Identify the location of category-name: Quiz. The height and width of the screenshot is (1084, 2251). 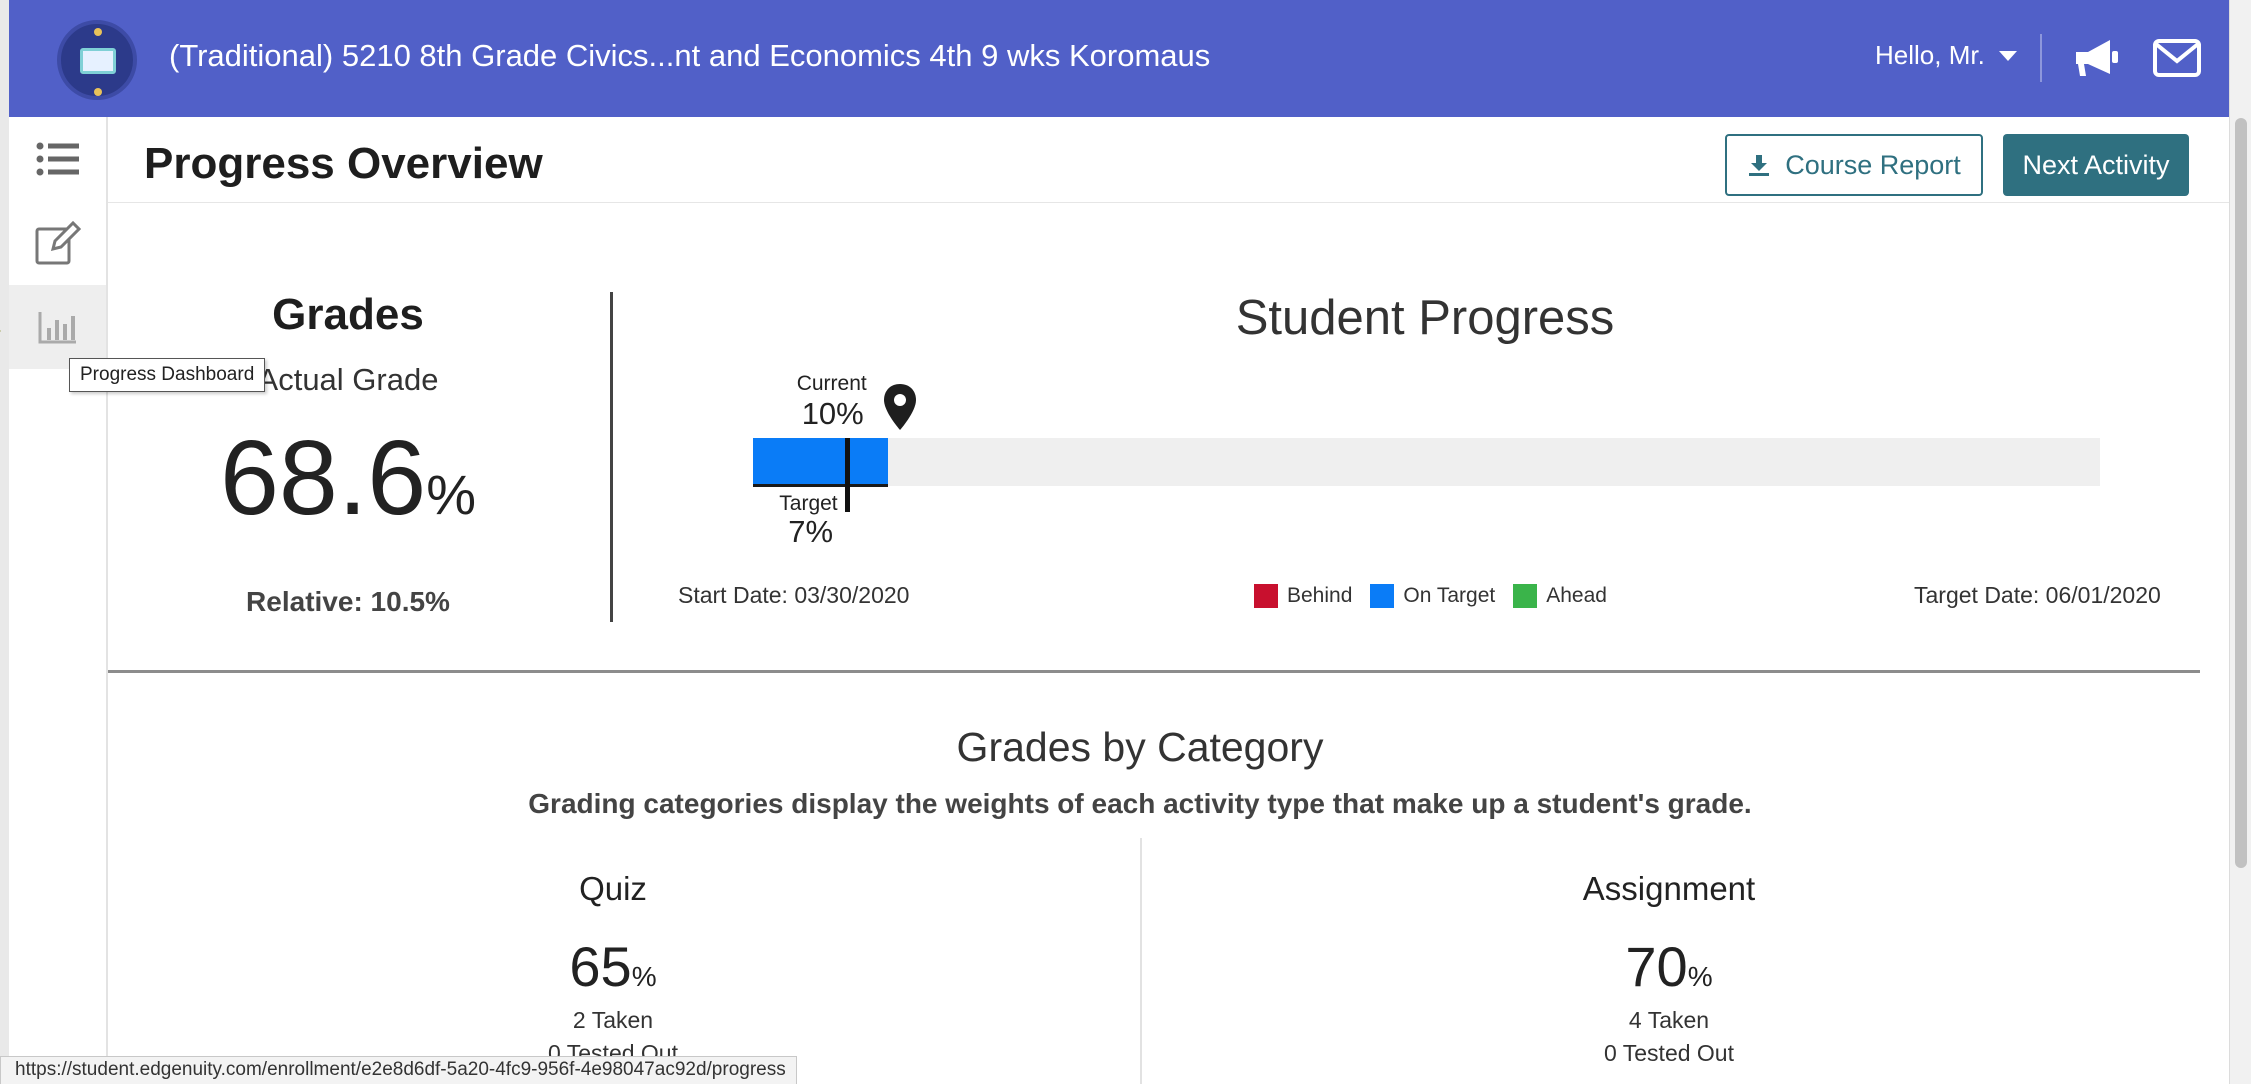
(613, 888).